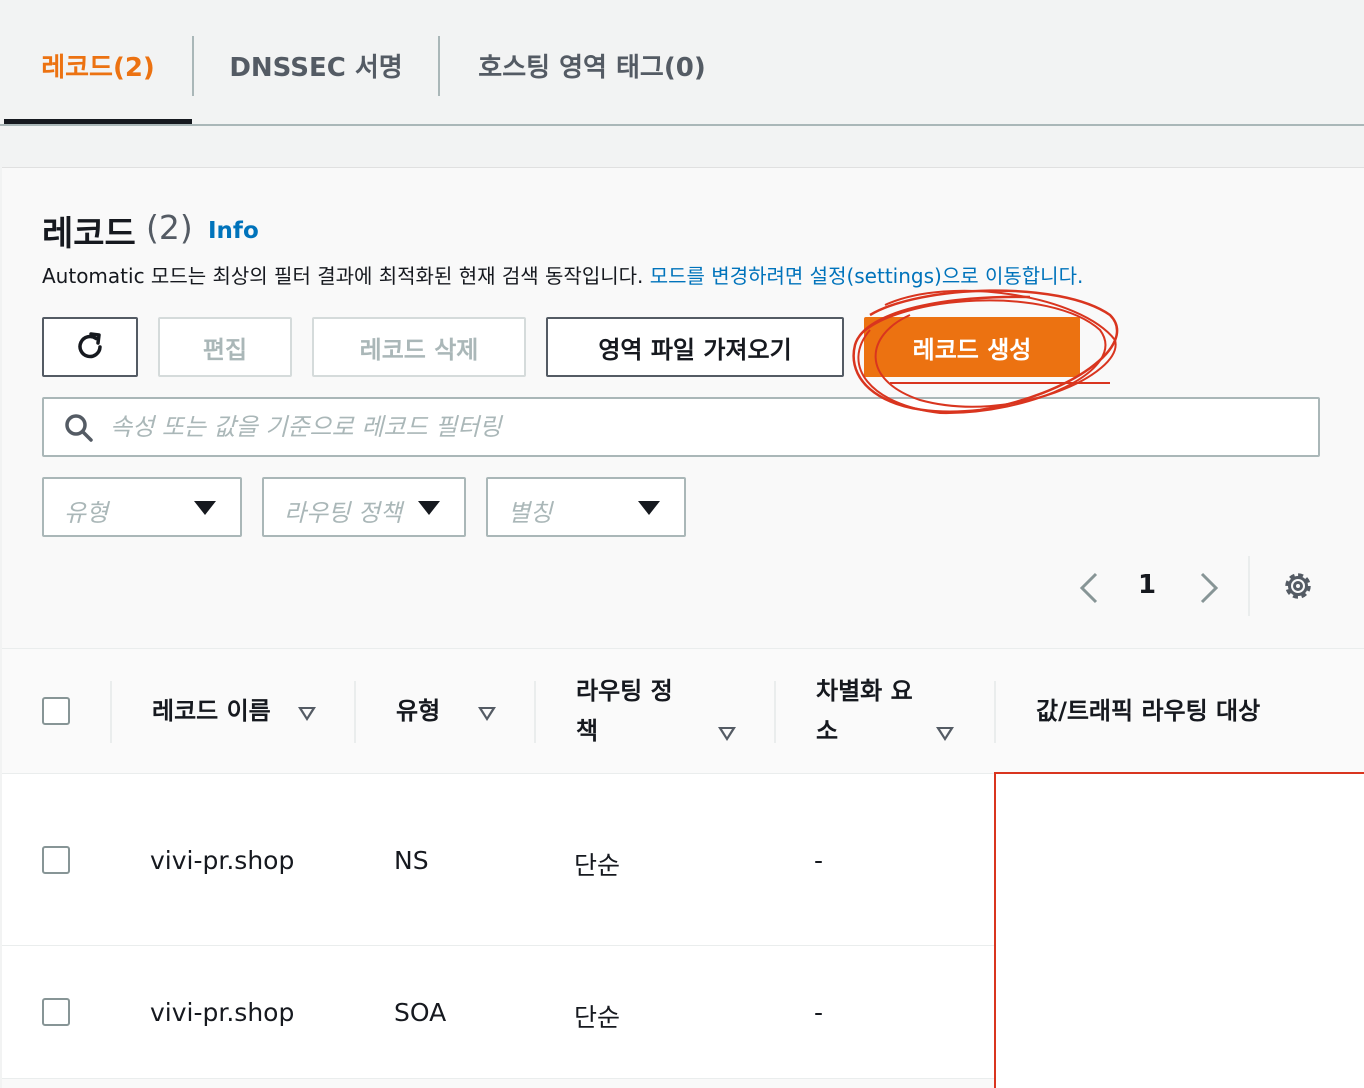  Describe the element at coordinates (864, 691) in the screenshot. I see `header-differentiator-line1: 차별화 요` at that location.